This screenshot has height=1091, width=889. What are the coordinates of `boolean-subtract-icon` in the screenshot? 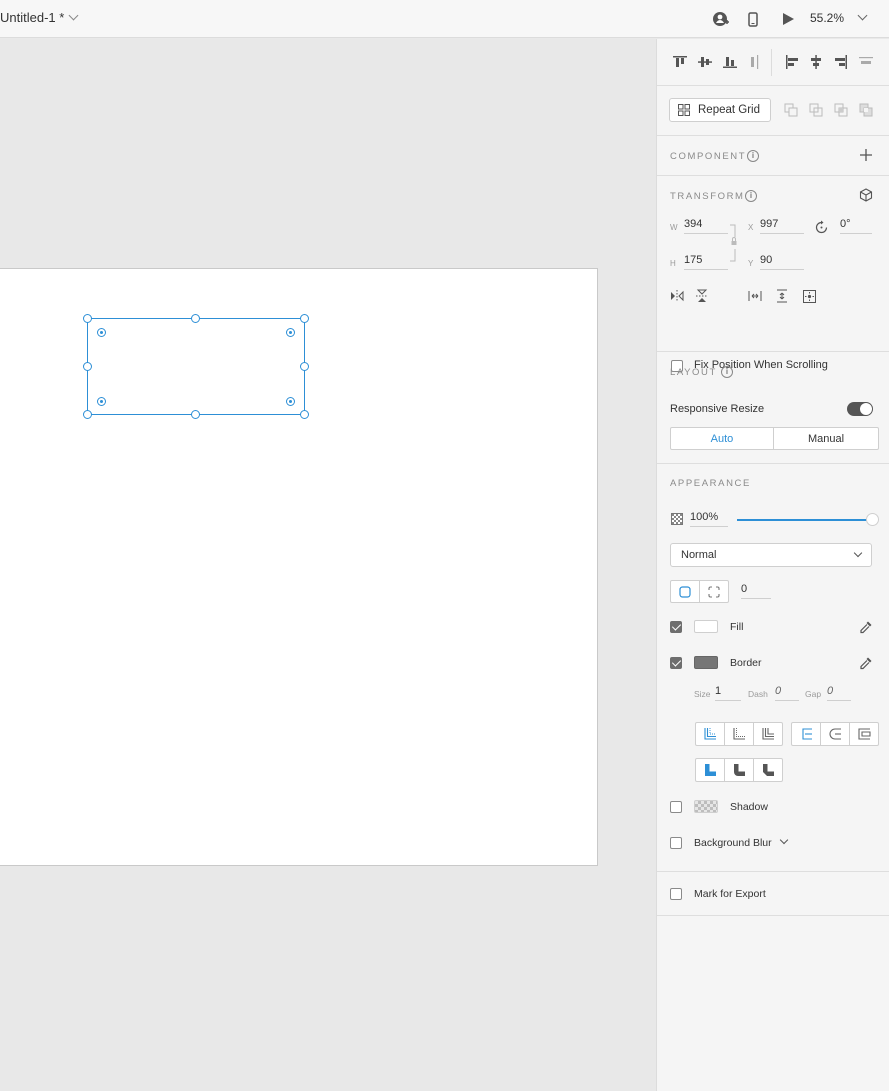 It's located at (816, 110).